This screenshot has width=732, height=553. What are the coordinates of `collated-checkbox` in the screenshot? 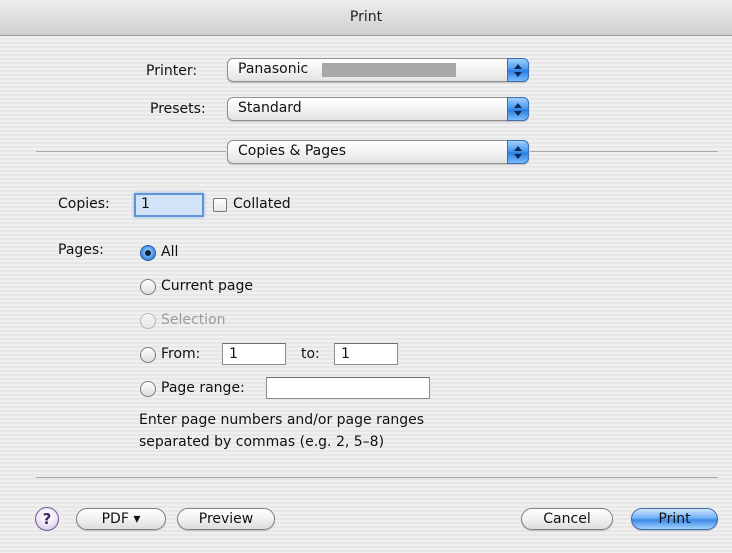 It's located at (220, 205).